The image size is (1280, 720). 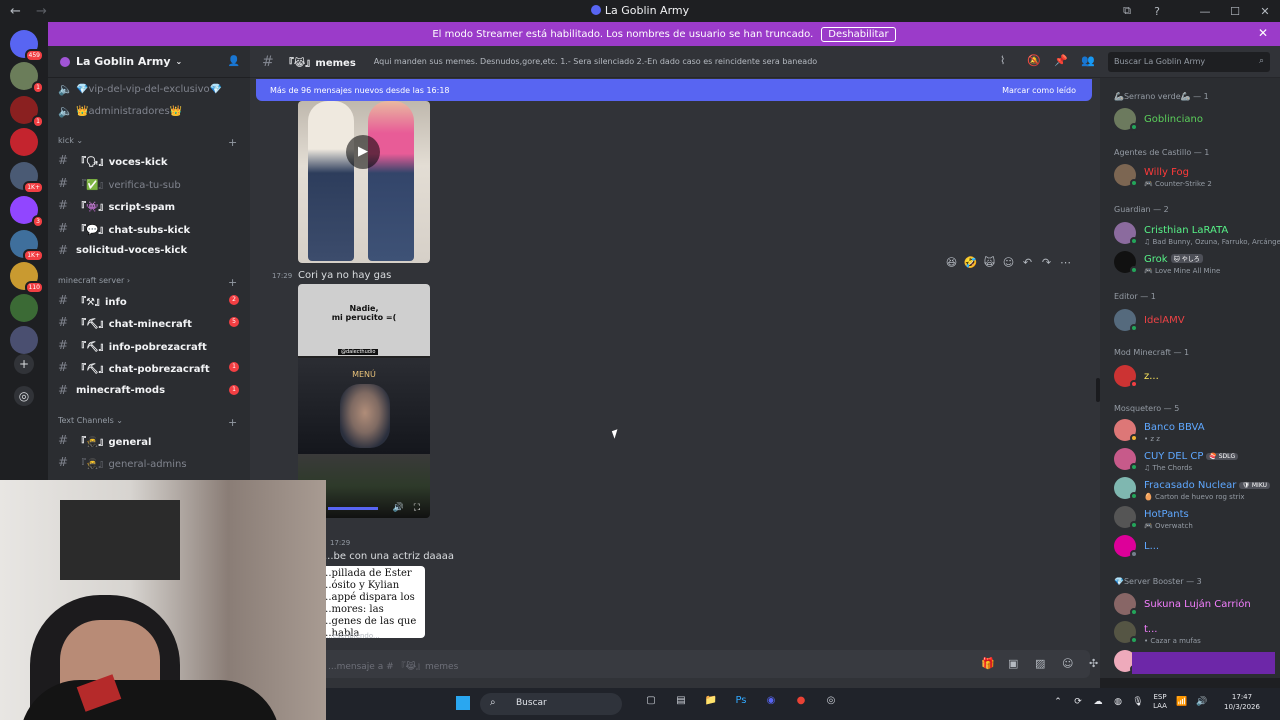 I want to click on clock: 17:47 10/3/2026, so click(x=1242, y=702).